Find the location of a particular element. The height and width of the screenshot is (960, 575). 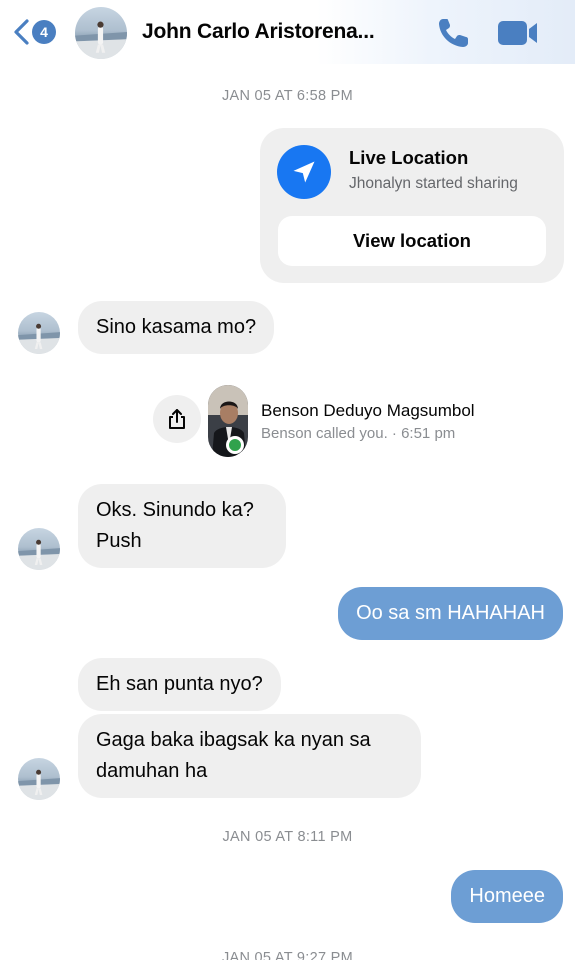

timestamp: JAN 05 AT 8:11 PM is located at coordinates (287, 837).